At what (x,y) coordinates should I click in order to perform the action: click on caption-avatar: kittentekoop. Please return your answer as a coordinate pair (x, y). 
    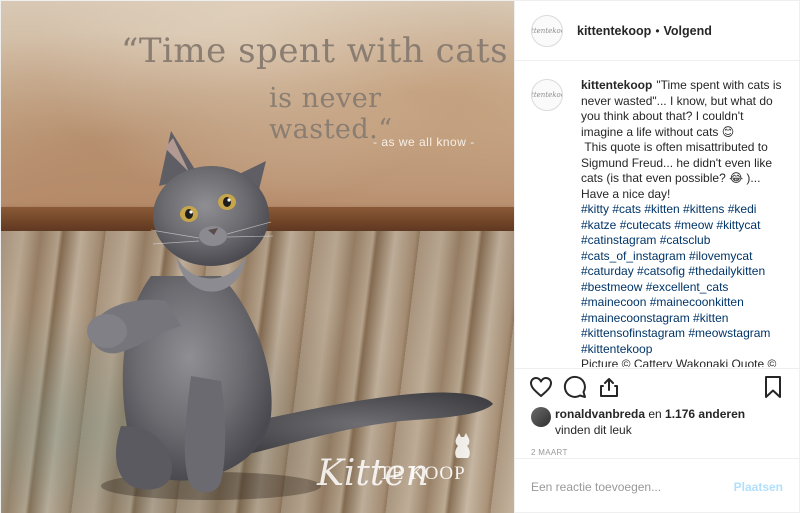
    Looking at the image, I should click on (547, 95).